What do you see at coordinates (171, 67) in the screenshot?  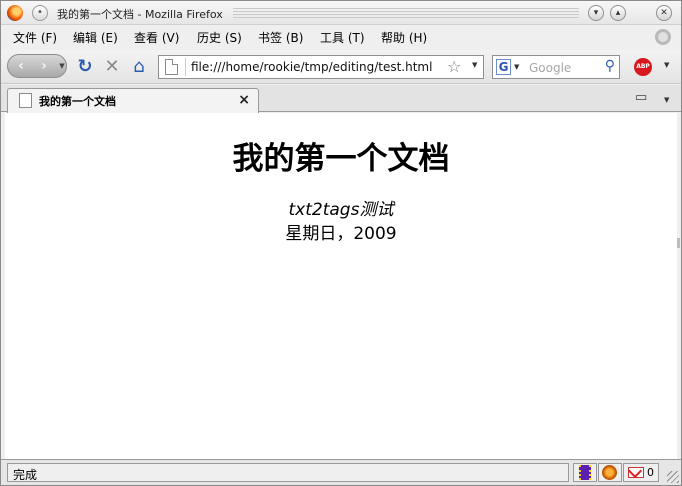 I see `page-icon` at bounding box center [171, 67].